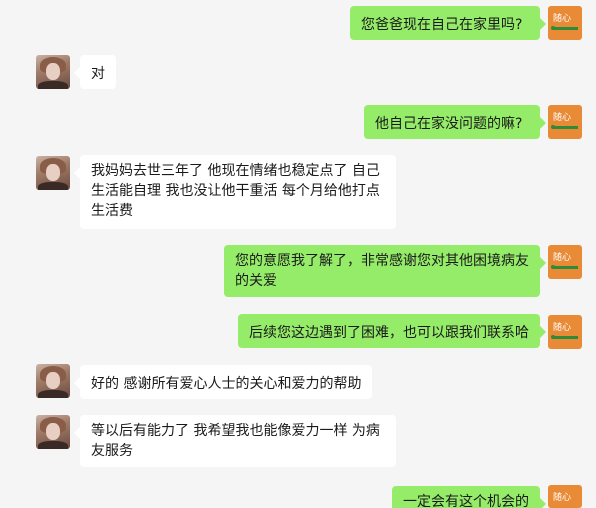 This screenshot has width=596, height=508. What do you see at coordinates (466, 501) in the screenshot?
I see `message-text: 一定会有这个机会的` at bounding box center [466, 501].